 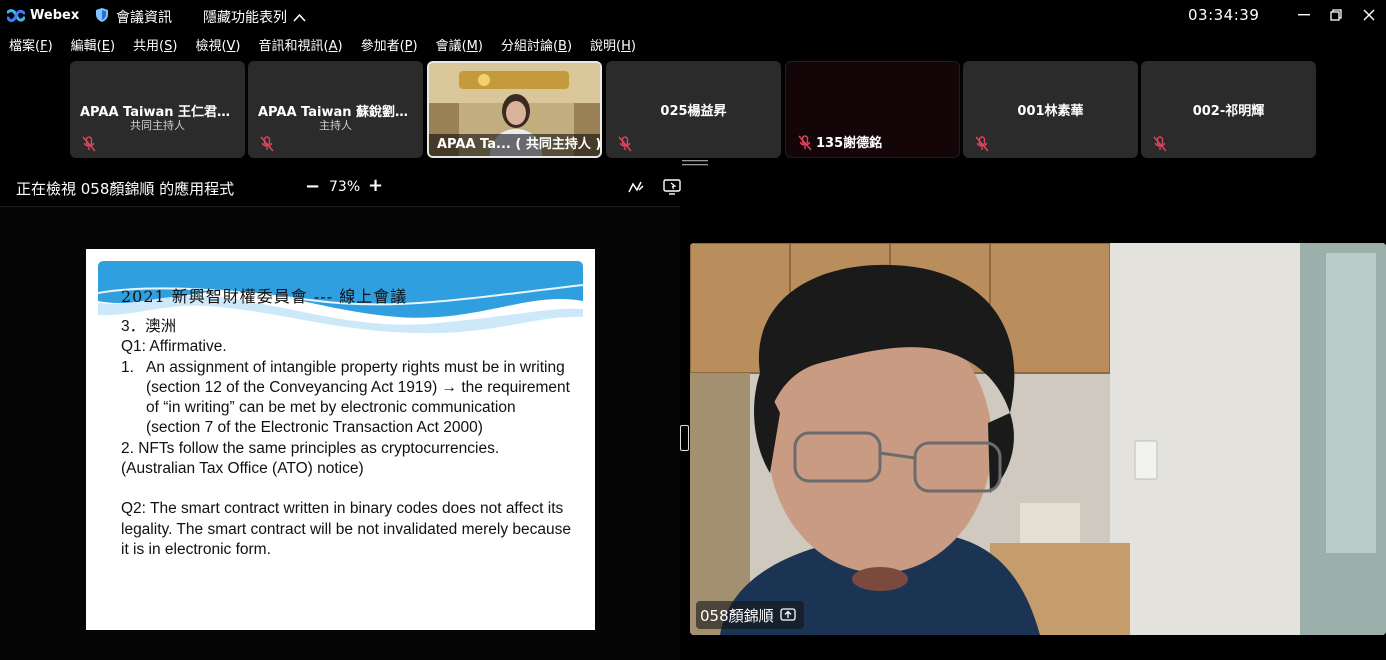 I want to click on menu-audio-video: 音訊和視訊(A), so click(x=301, y=48).